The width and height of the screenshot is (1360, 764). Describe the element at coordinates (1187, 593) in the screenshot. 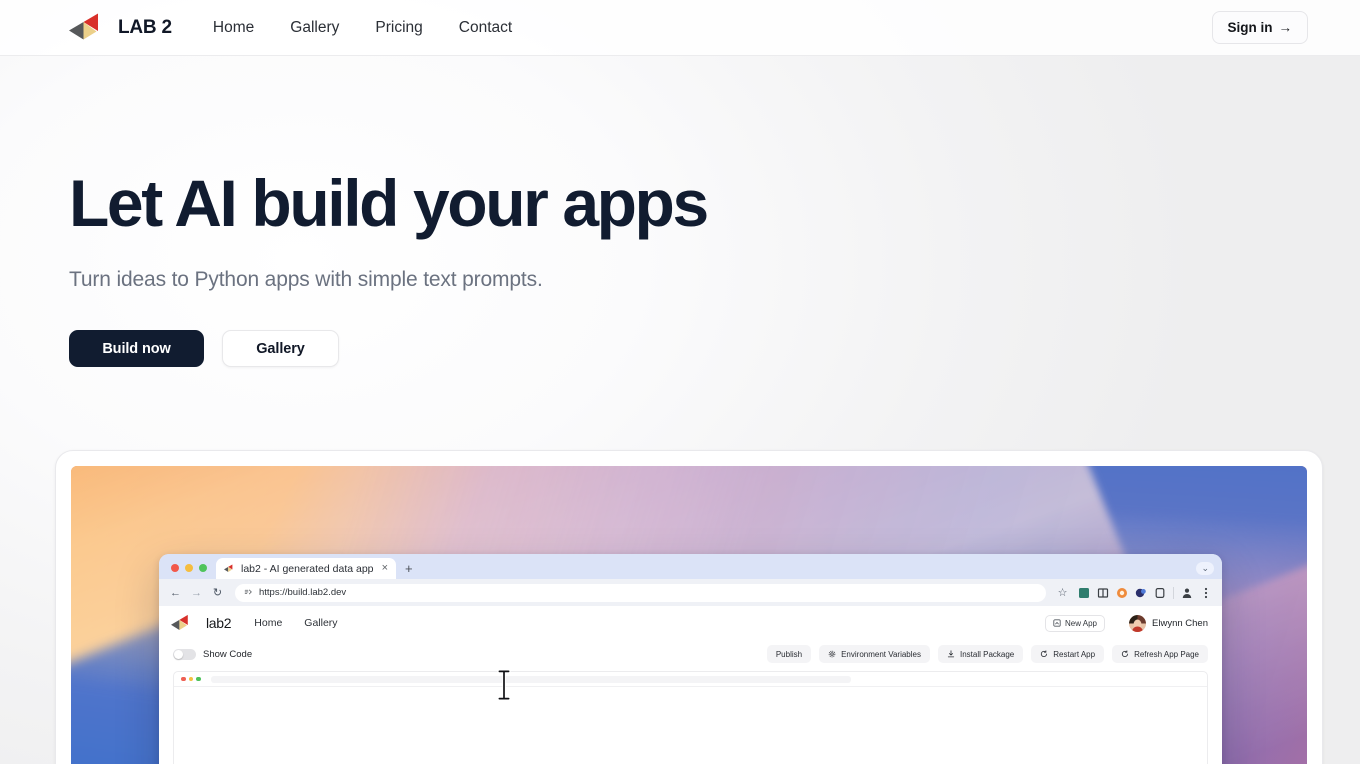

I see `profile-avatar-icon` at that location.